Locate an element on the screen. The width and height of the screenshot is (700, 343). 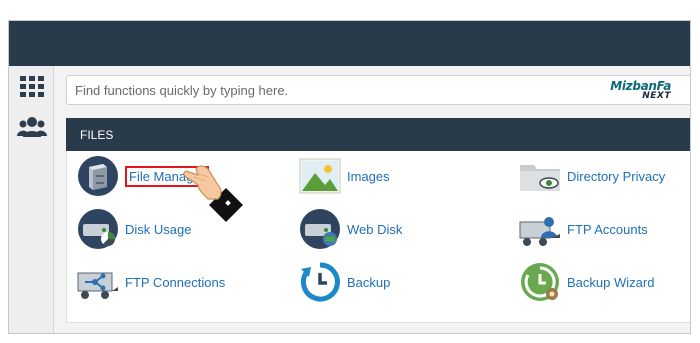
backup-icon is located at coordinates (320, 282).